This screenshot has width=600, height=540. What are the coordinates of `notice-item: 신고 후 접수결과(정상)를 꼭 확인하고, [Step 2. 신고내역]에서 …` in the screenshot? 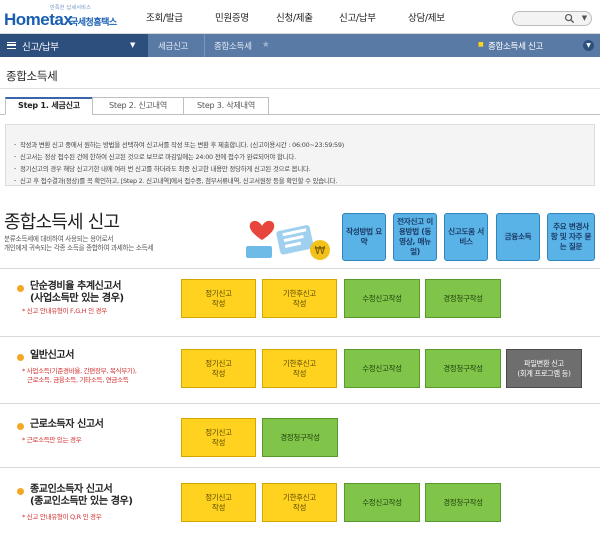 It's located at (175, 180).